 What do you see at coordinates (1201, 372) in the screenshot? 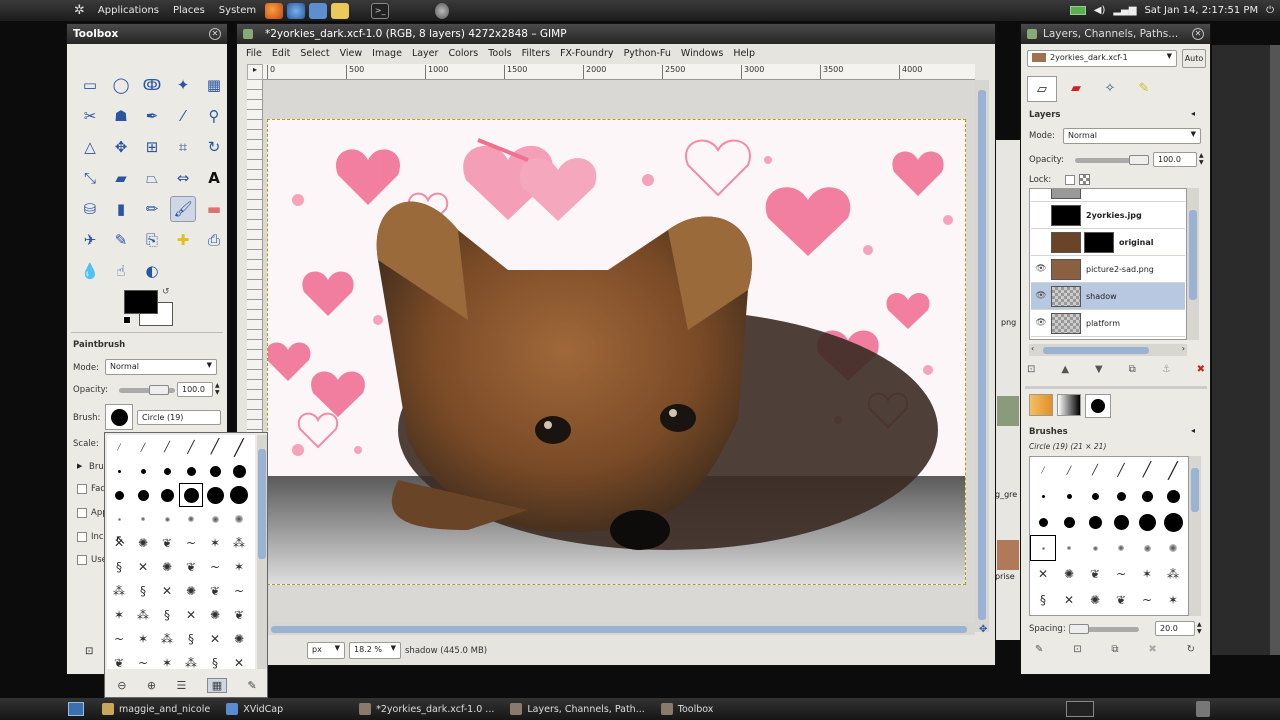
I see `delete-layer-icon: ✖` at bounding box center [1201, 372].